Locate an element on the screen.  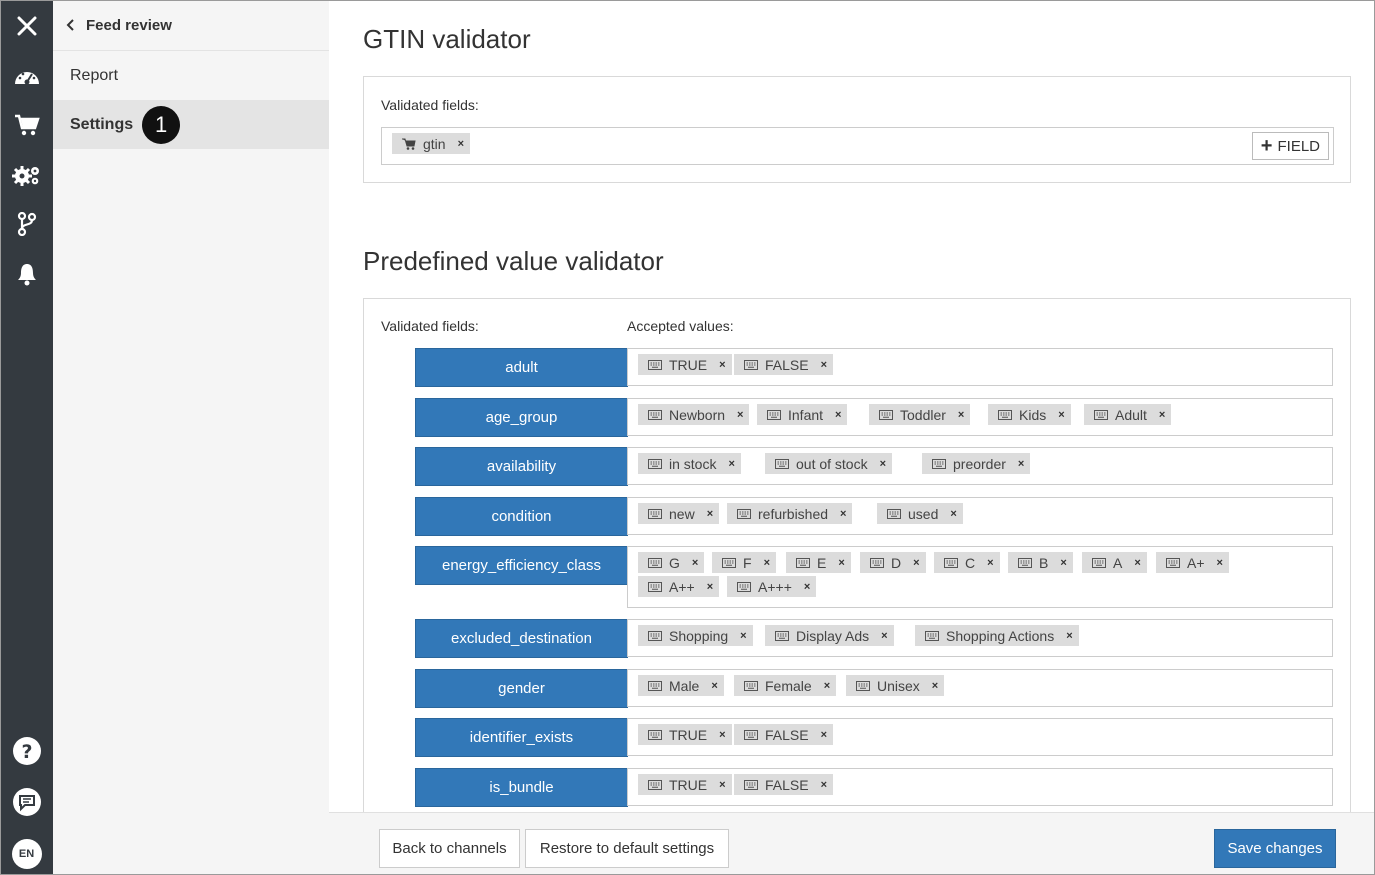
value-tag: E × is located at coordinates (818, 562).